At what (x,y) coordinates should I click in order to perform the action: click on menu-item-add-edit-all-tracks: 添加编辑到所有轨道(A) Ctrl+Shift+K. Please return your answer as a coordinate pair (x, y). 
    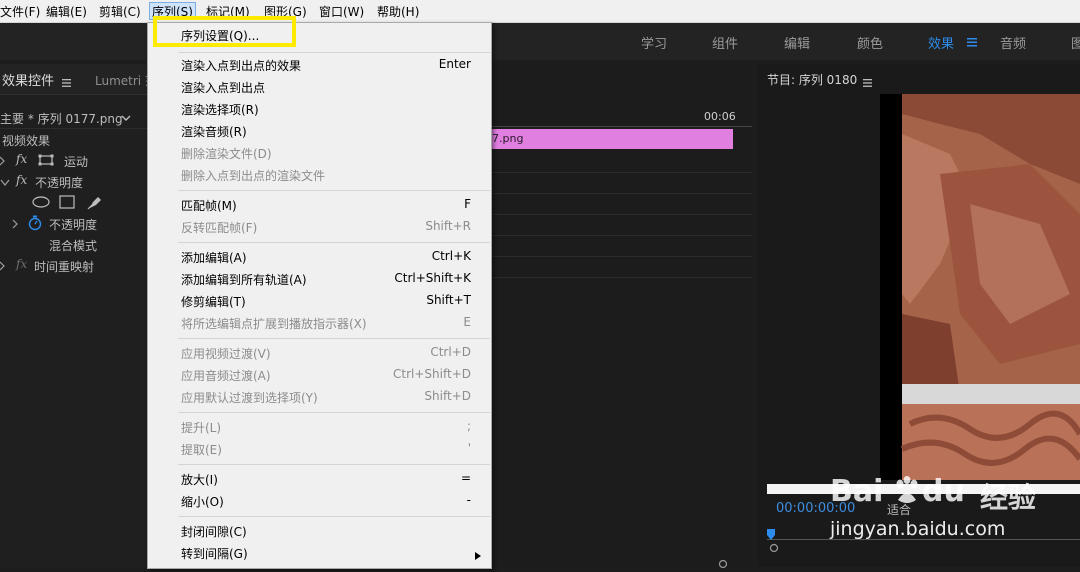
    Looking at the image, I should click on (319, 279).